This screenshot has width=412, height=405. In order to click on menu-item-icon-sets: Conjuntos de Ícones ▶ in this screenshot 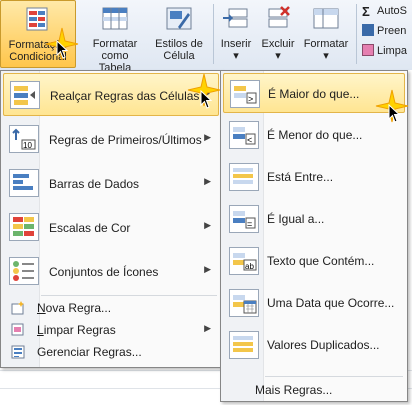, I will do `click(111, 271)`.